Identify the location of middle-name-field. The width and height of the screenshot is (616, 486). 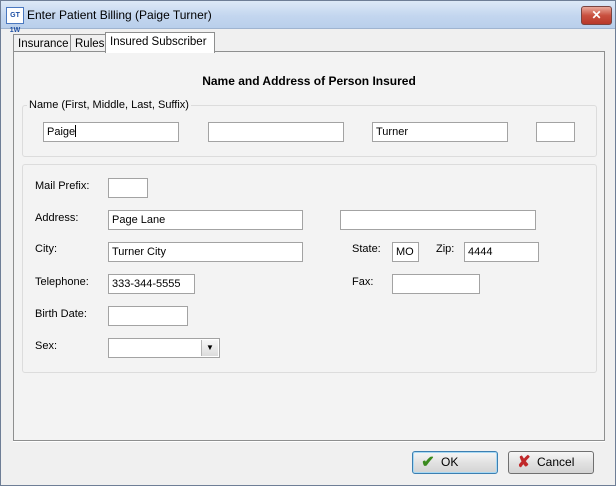
(276, 132).